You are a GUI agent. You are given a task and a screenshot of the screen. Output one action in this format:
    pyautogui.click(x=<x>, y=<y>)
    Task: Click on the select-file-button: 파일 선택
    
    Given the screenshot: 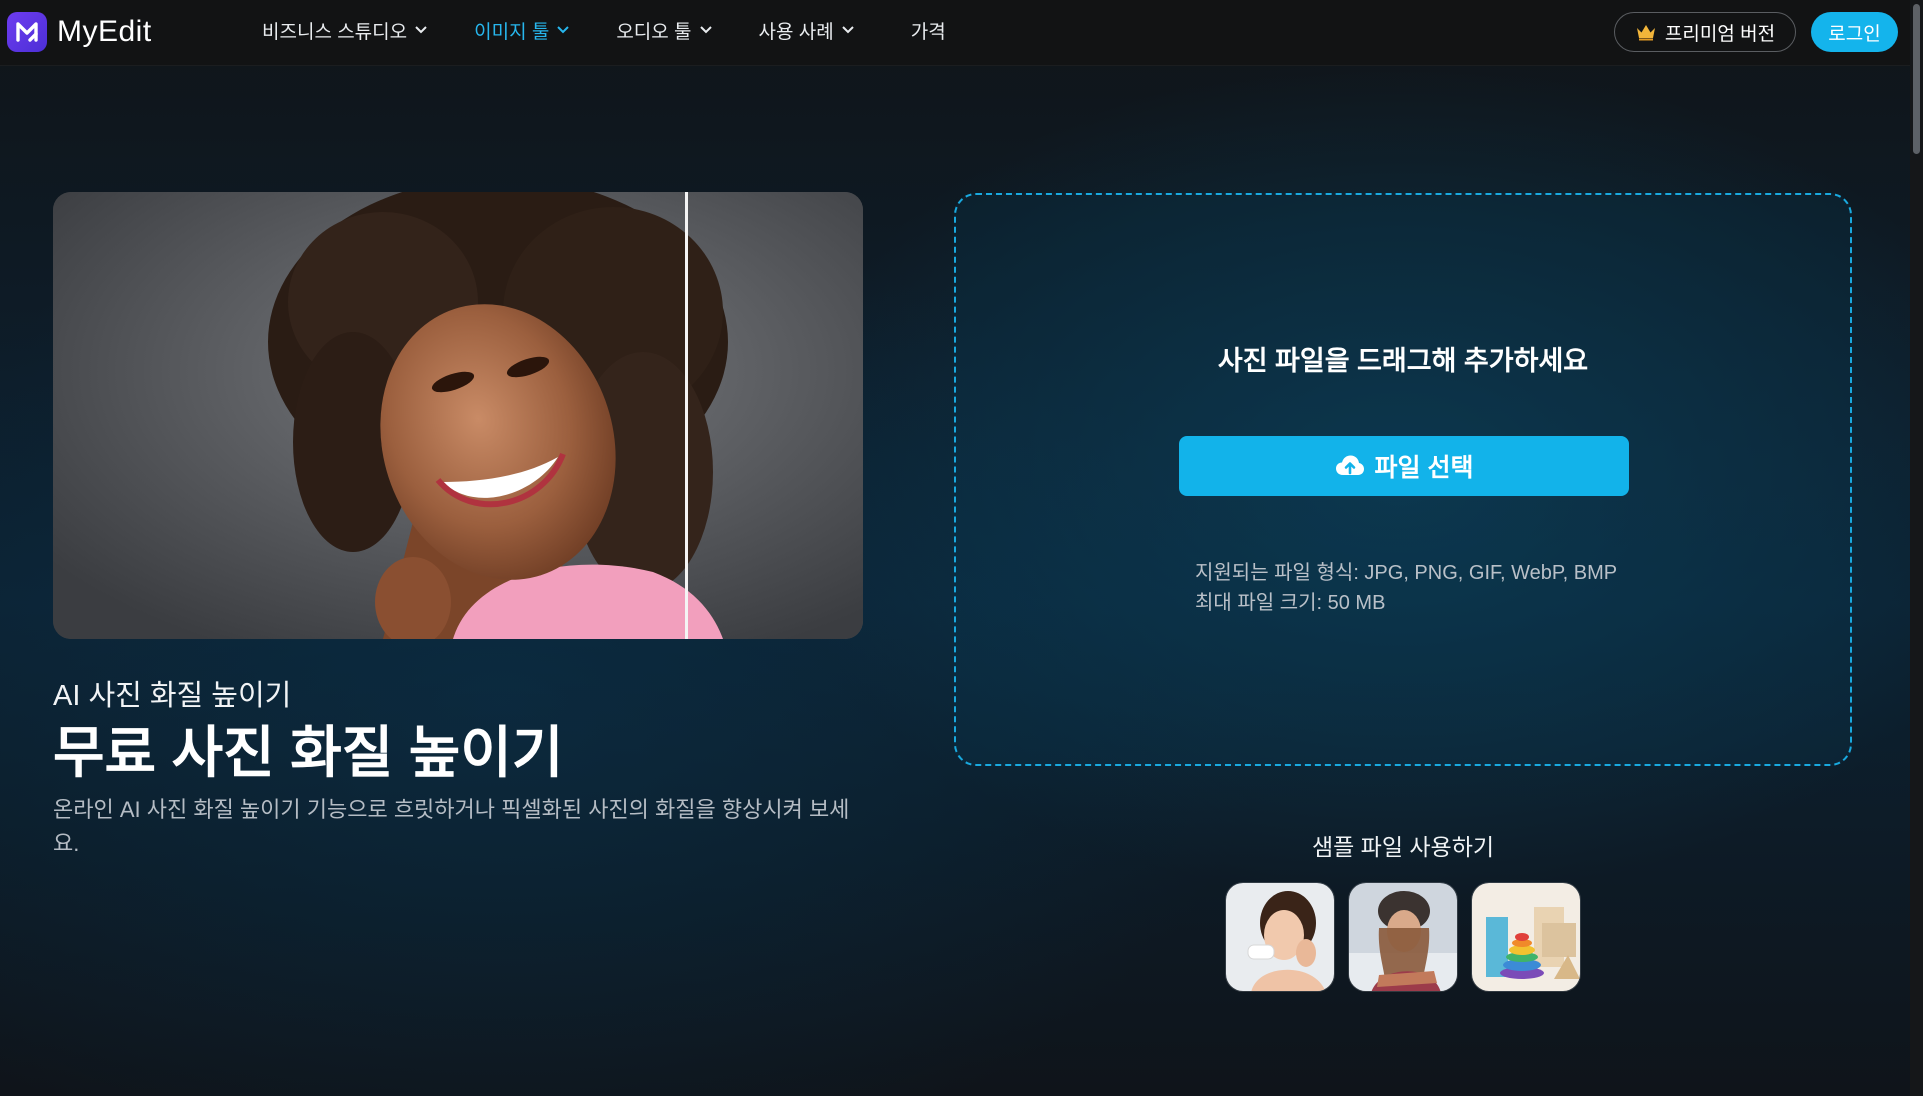 What is the action you would take?
    pyautogui.click(x=1404, y=466)
    